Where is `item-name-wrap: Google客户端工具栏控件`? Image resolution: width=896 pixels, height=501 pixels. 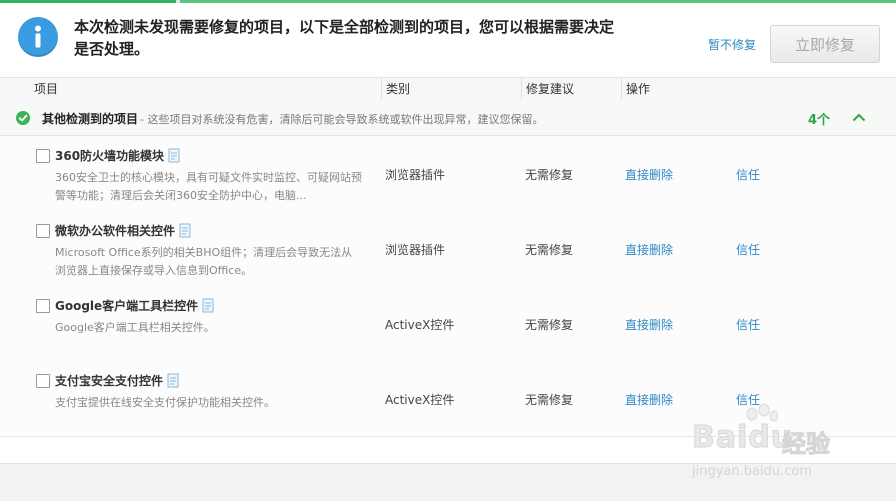
item-name-wrap: Google客户端工具栏控件 is located at coordinates (134, 305).